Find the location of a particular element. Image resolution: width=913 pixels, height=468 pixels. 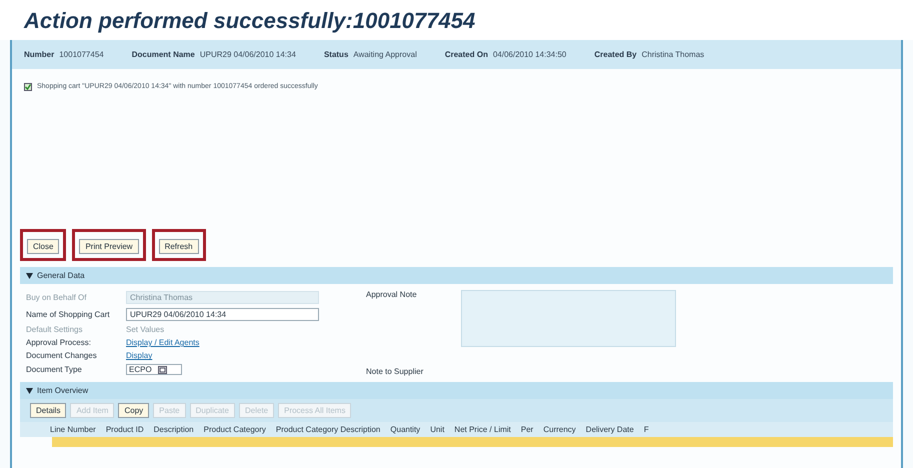

column-header: Line Number is located at coordinates (73, 429).